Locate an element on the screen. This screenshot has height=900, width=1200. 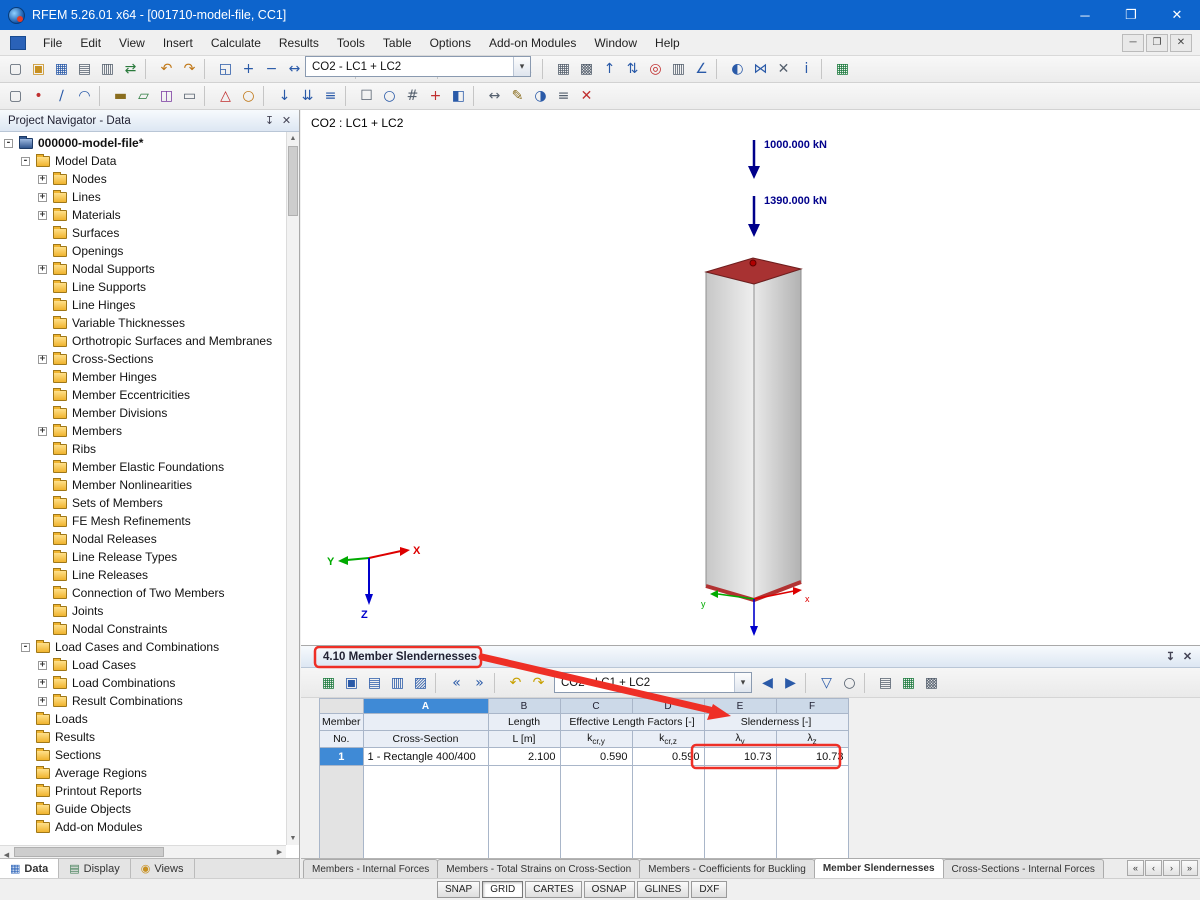
tree-item: Nodal Releases is located at coordinates (143, 539).